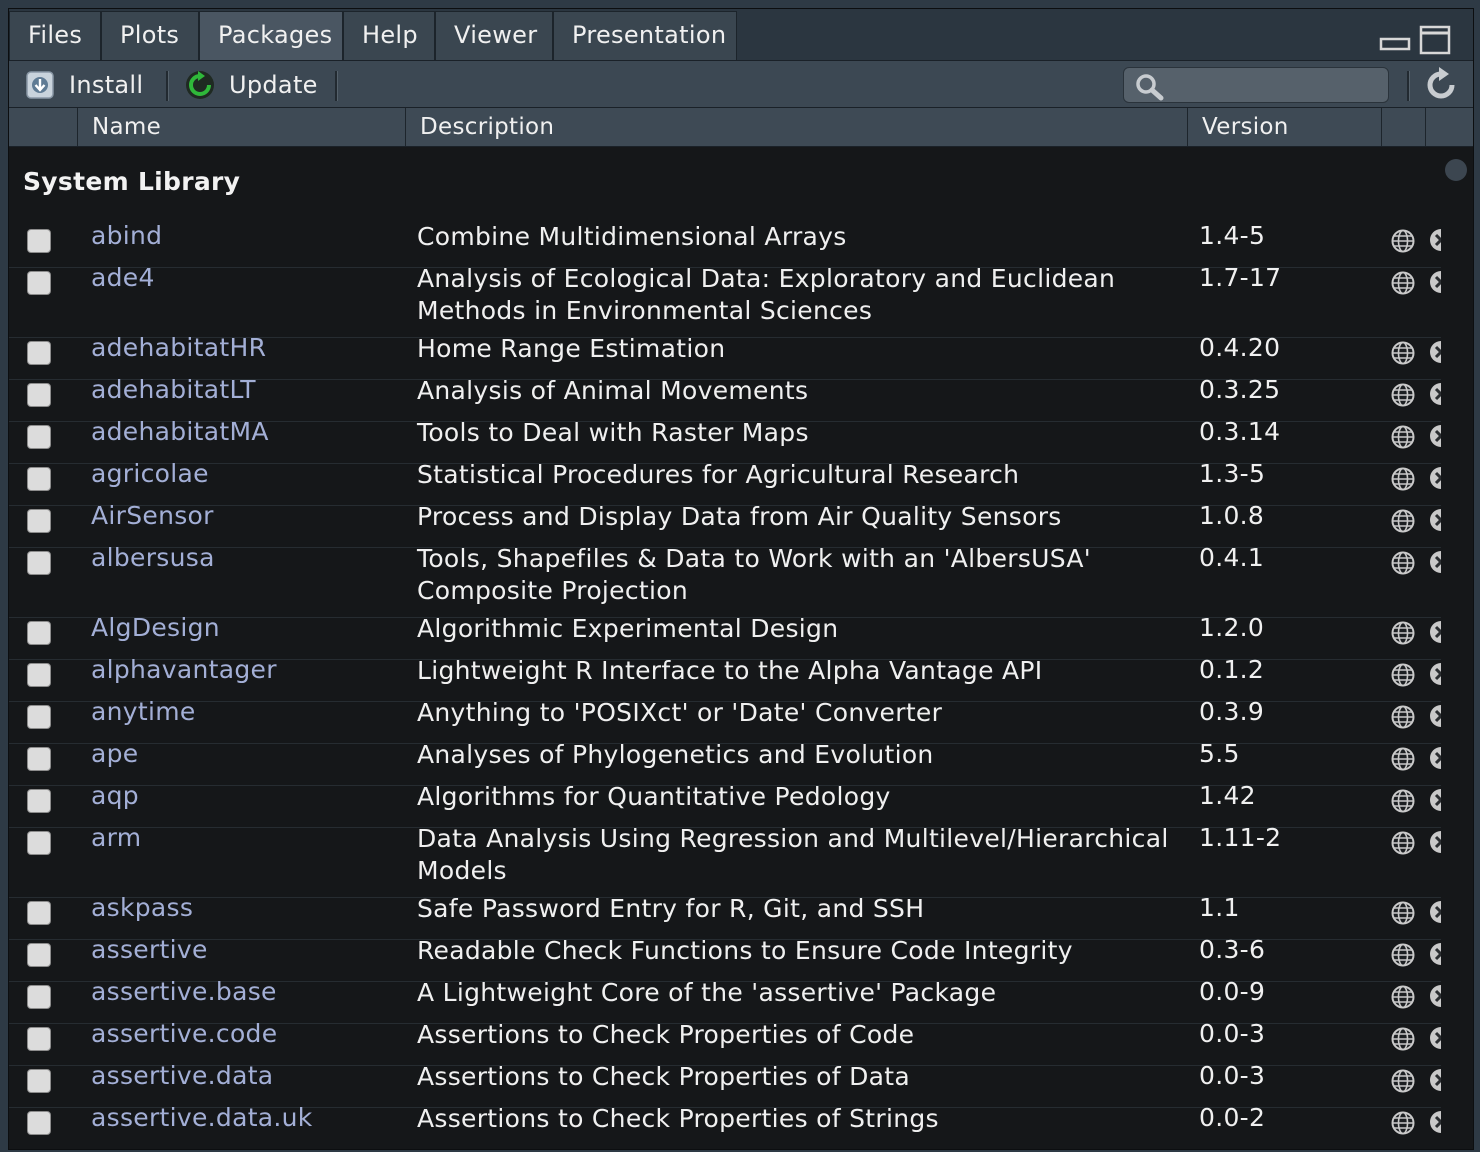 This screenshot has height=1152, width=1480. I want to click on tab-plots: Plots, so click(150, 35).